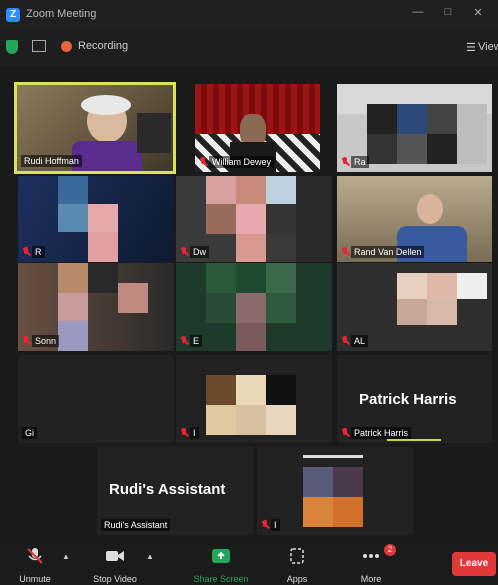 The image size is (498, 585). I want to click on video-tile-sonn: Sonn, so click(96, 307).